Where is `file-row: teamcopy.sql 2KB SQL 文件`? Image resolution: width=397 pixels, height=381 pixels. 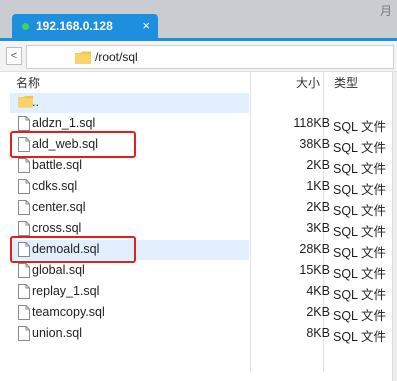 file-row: teamcopy.sql 2KB SQL 文件 is located at coordinates (198, 313).